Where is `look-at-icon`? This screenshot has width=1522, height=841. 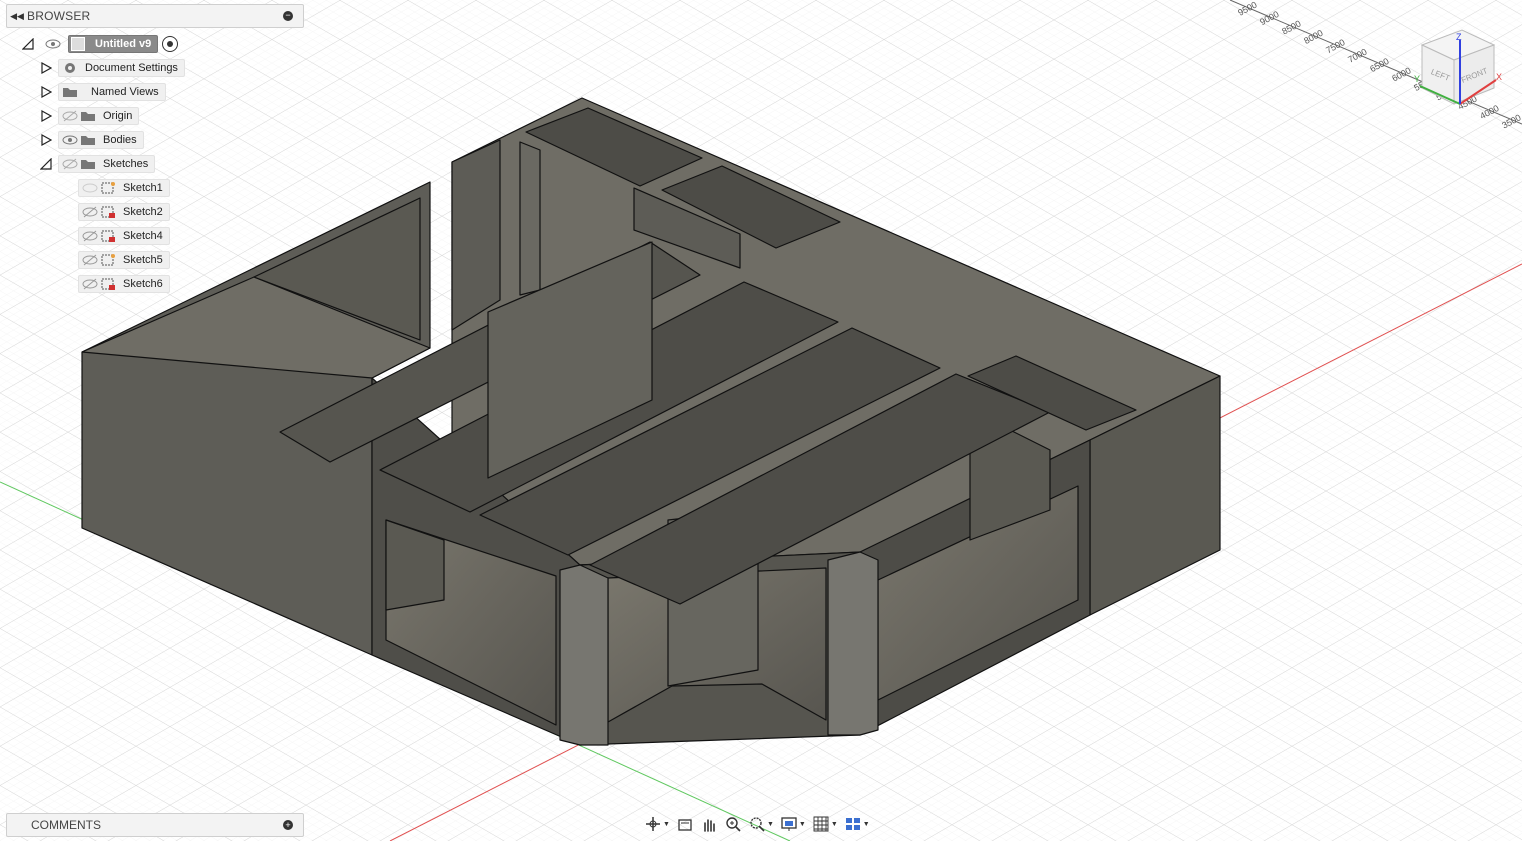 look-at-icon is located at coordinates (685, 825).